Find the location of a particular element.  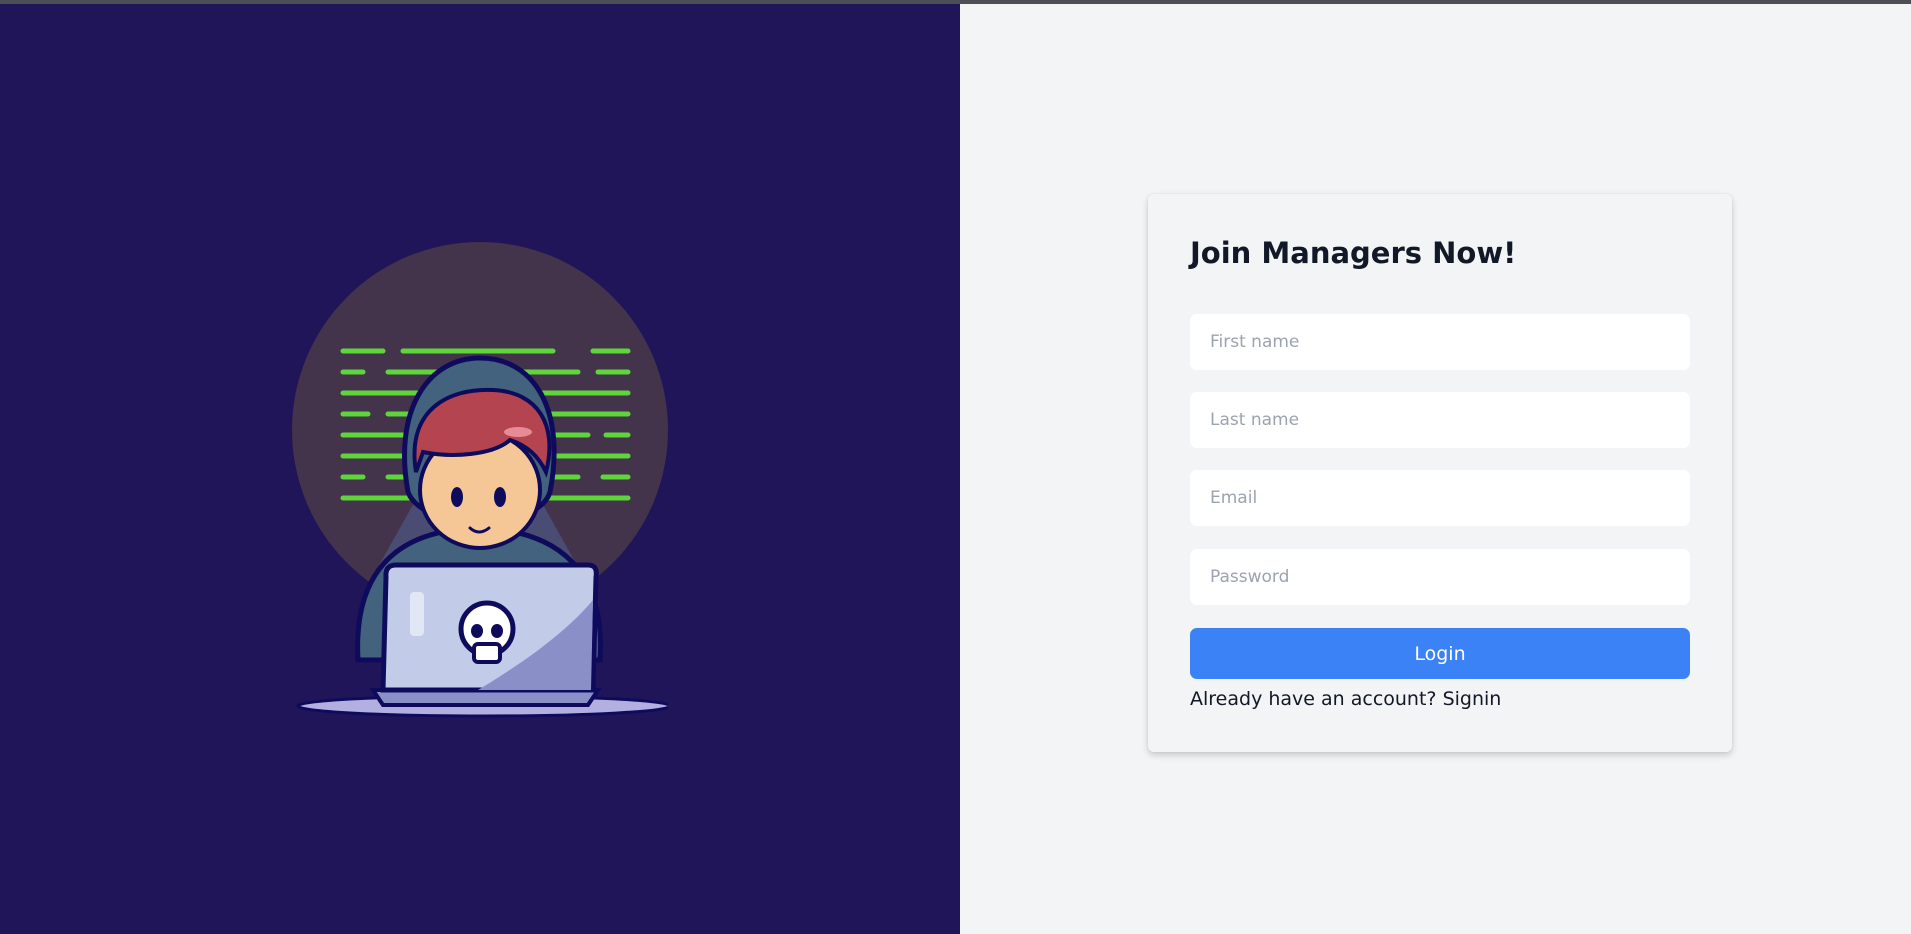

login-button: Login is located at coordinates (1440, 653).